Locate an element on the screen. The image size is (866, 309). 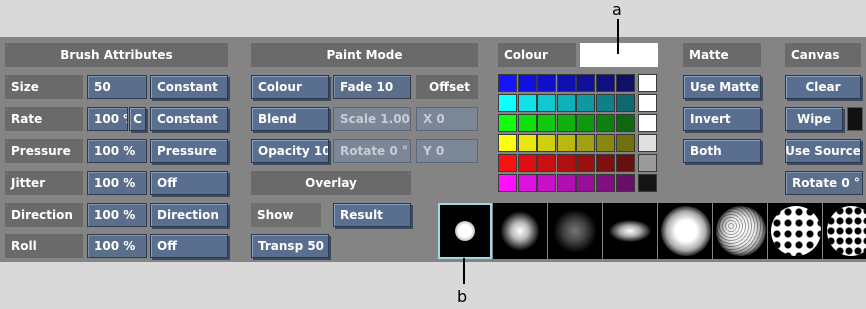
current-colour-swatch is located at coordinates (619, 55).